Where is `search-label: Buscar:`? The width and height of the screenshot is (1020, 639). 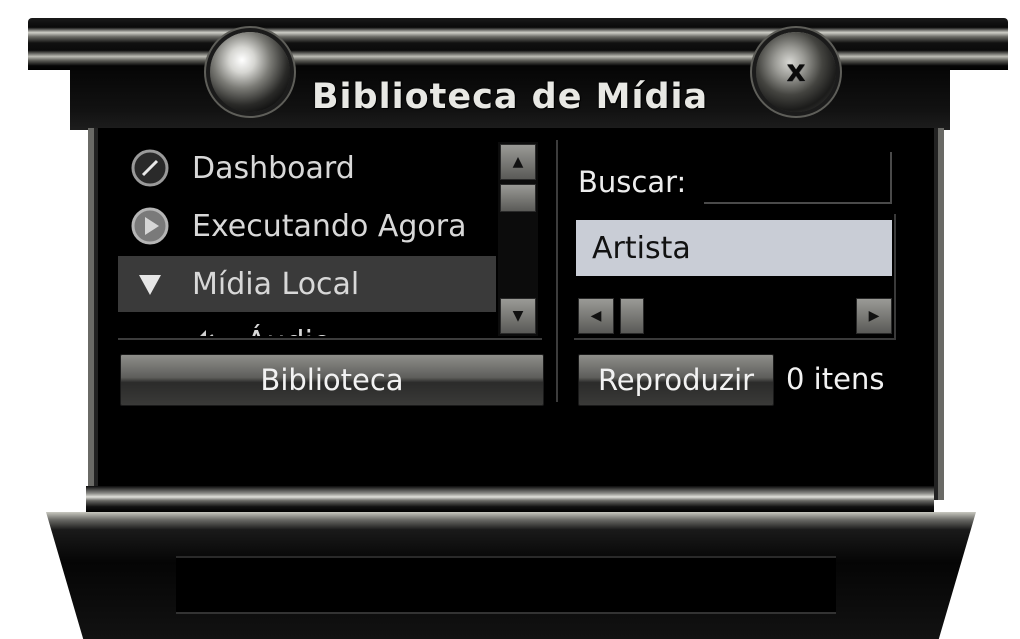 search-label: Buscar: is located at coordinates (632, 182).